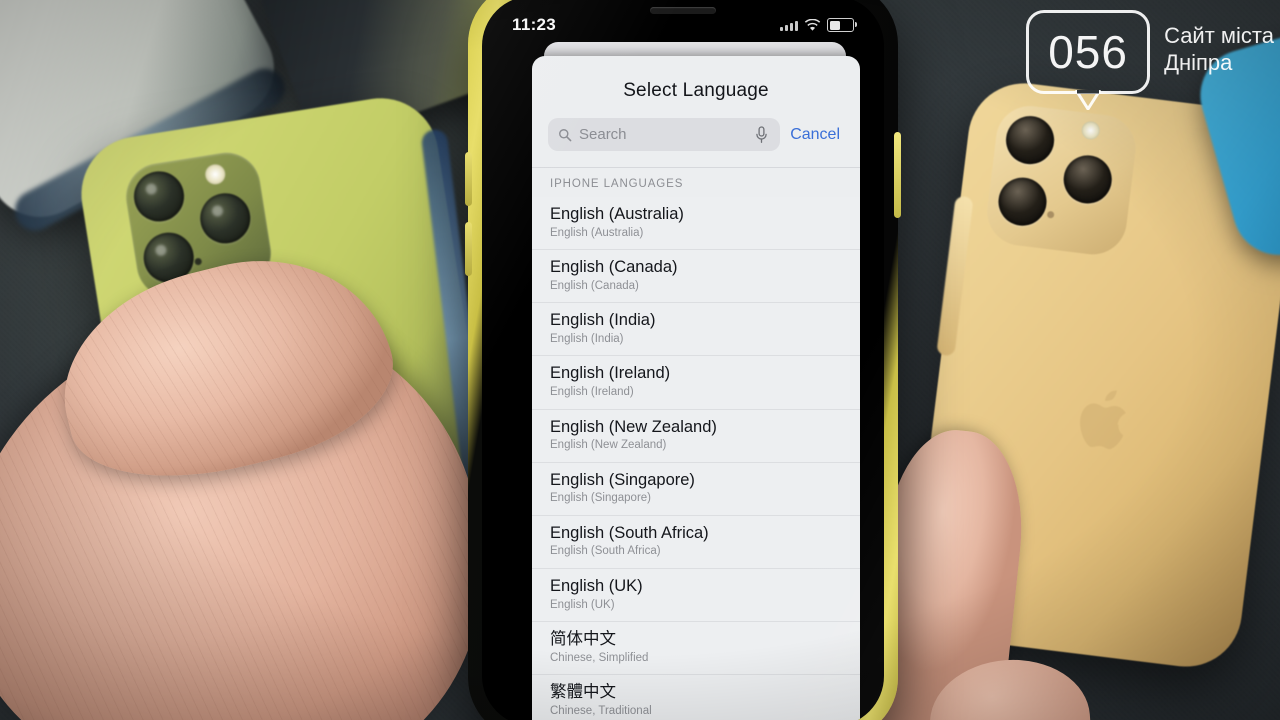 The image size is (1280, 720). What do you see at coordinates (1219, 35) in the screenshot?
I see `watermark-line-1: Сайт міста` at bounding box center [1219, 35].